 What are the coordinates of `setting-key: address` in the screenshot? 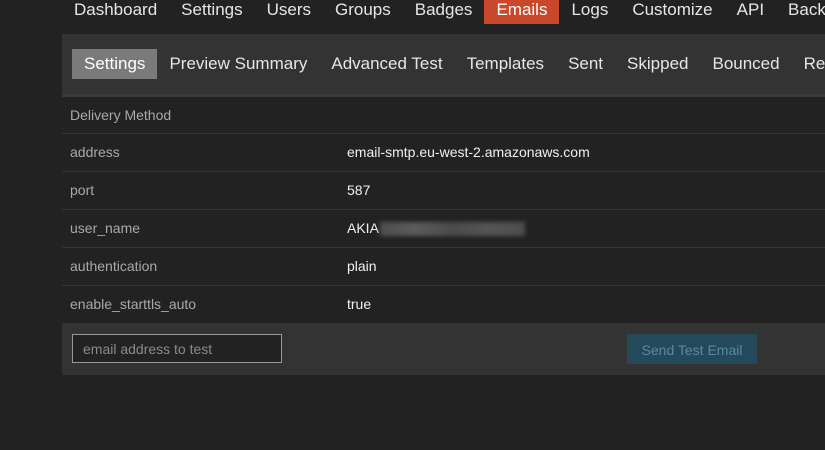 It's located at (95, 152).